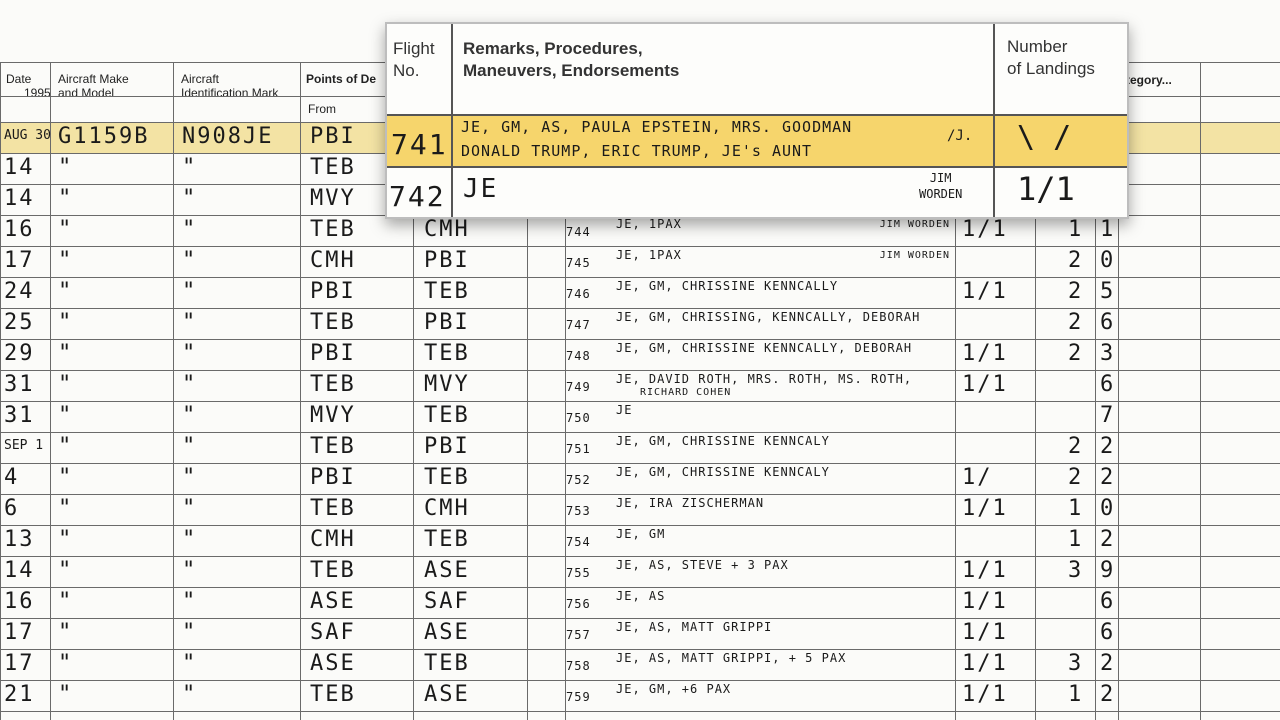 This screenshot has height=720, width=1280. What do you see at coordinates (768, 317) in the screenshot?
I see `cell-remarks: JE, GM, CHRISSING, KENNCALLY, DEBORAH` at bounding box center [768, 317].